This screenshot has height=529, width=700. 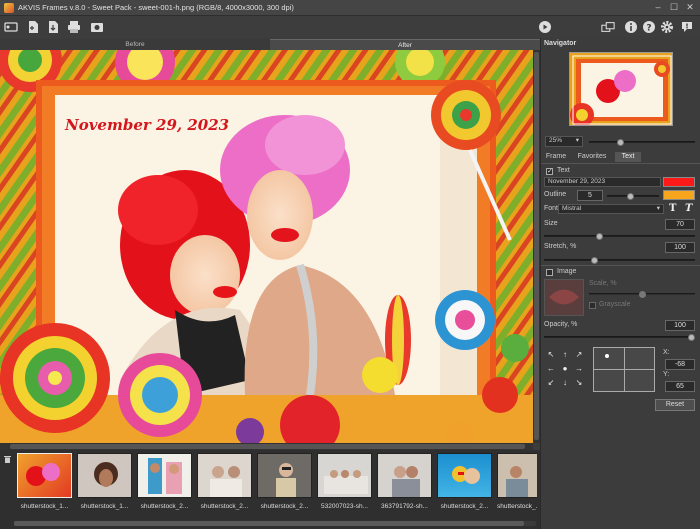 I want to click on print-icon, so click(x=74, y=27).